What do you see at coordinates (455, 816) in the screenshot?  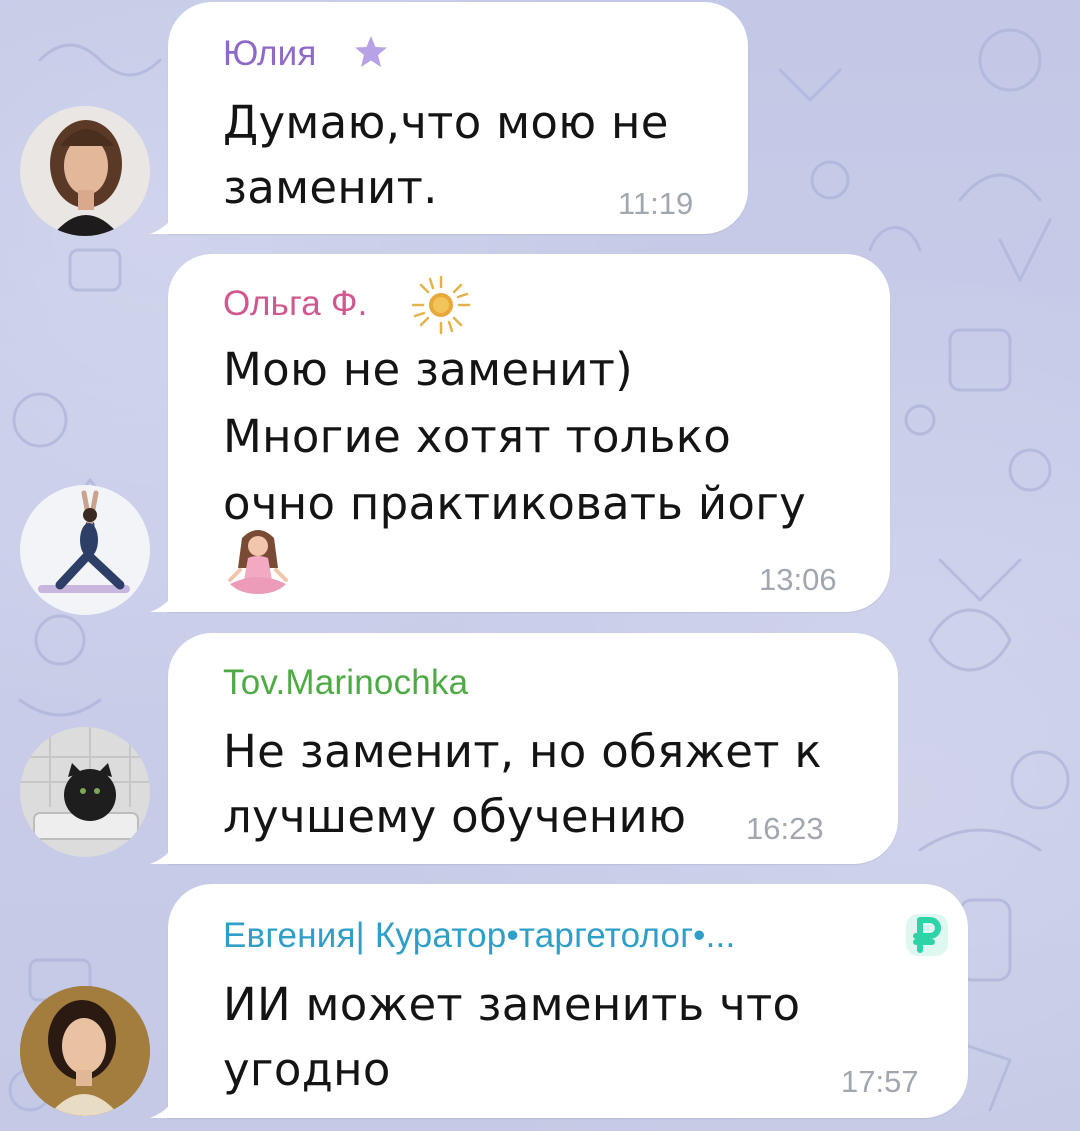 I see `message-text-line: лучшему обучению` at bounding box center [455, 816].